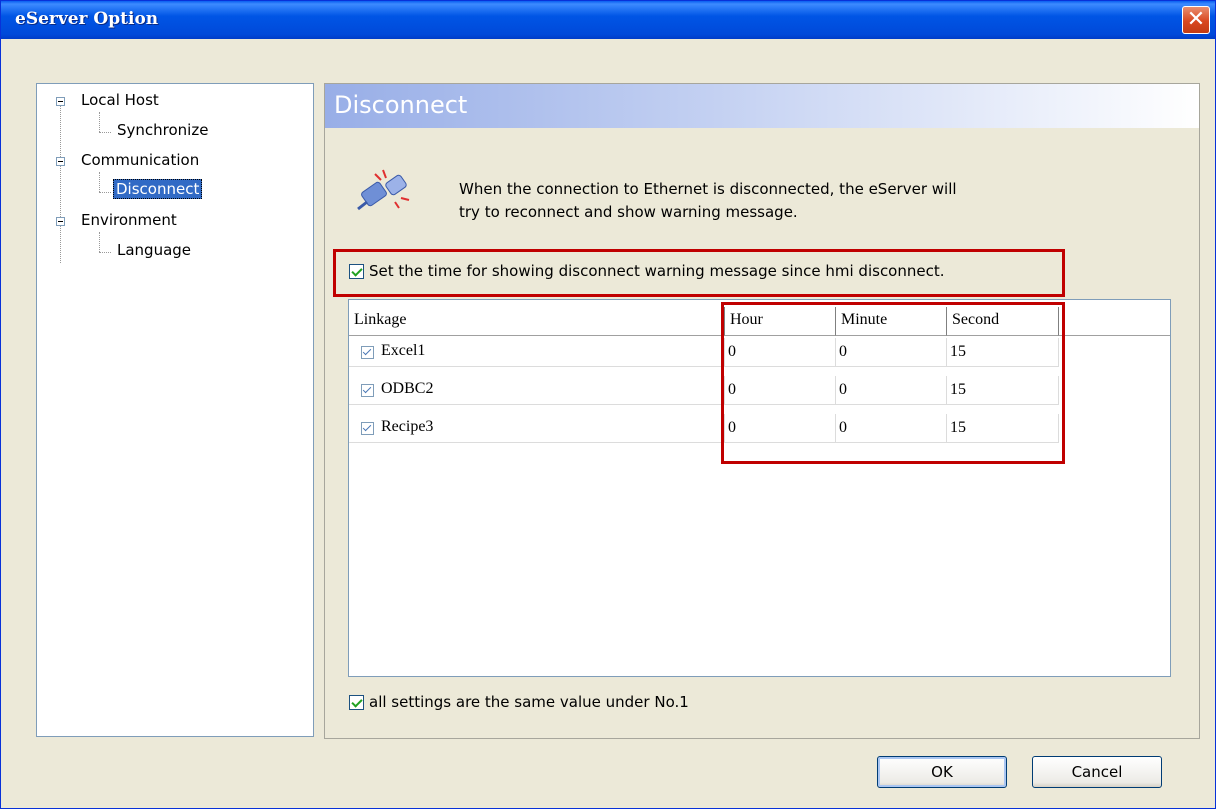 The image size is (1216, 809). I want to click on tree-item-disconnect: Disconnect, so click(158, 189).